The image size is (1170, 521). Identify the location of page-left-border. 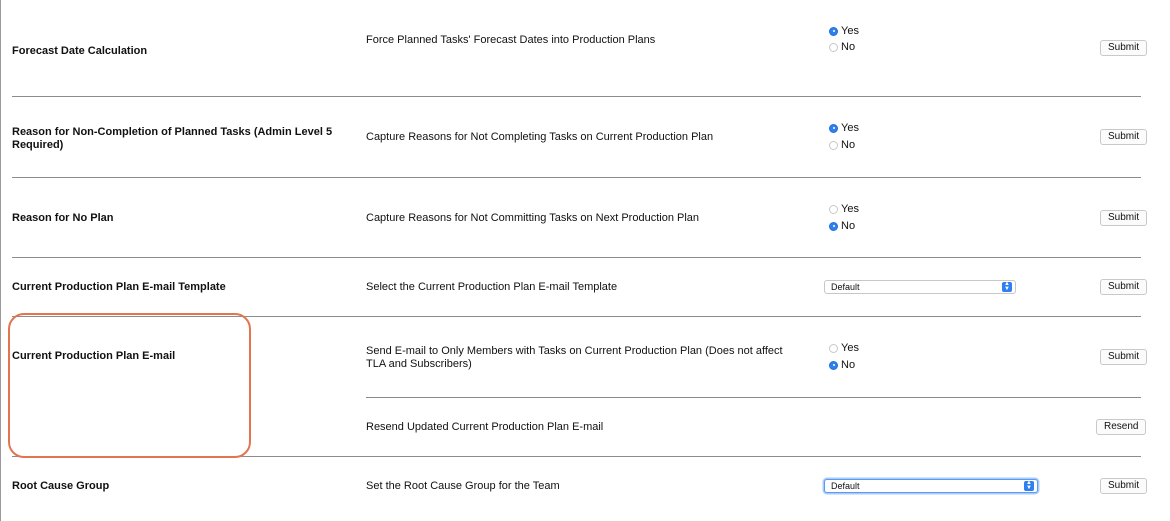
(0, 260).